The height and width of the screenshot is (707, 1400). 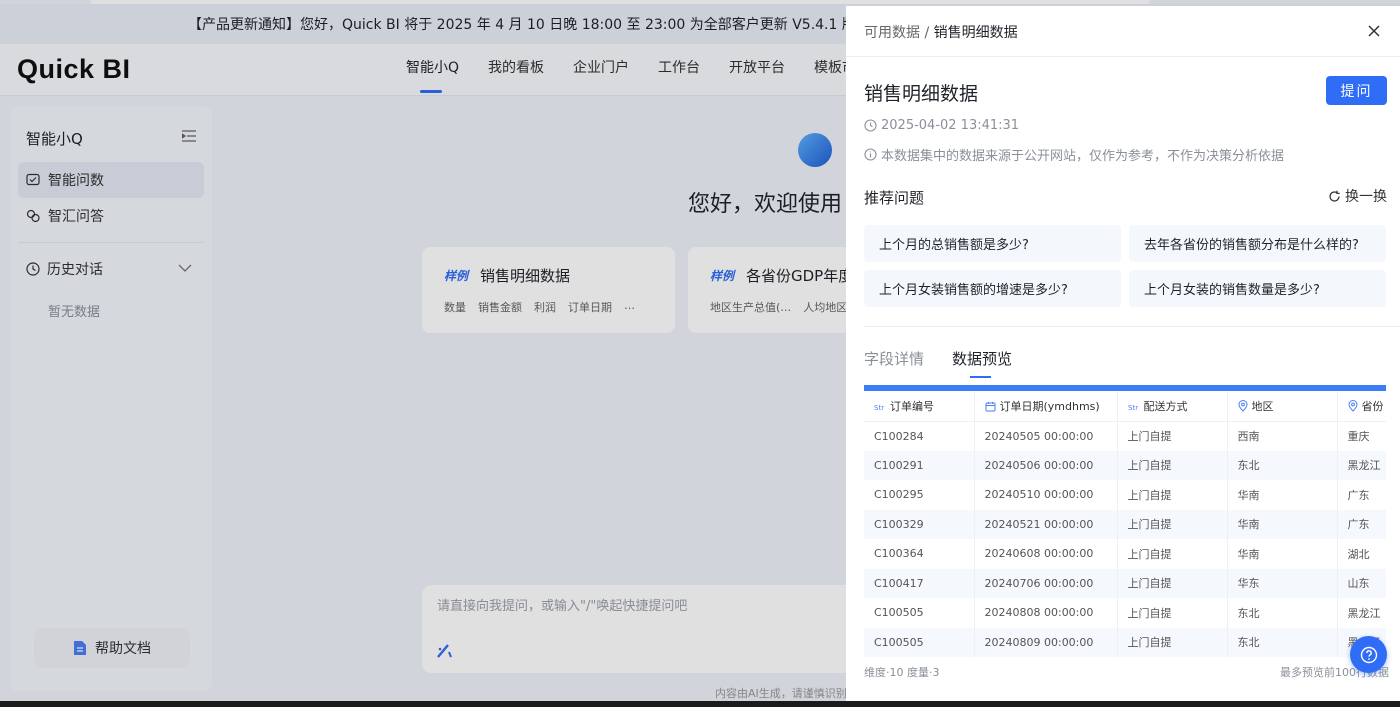 What do you see at coordinates (919, 406) in the screenshot?
I see `column-header: Str 订单编号` at bounding box center [919, 406].